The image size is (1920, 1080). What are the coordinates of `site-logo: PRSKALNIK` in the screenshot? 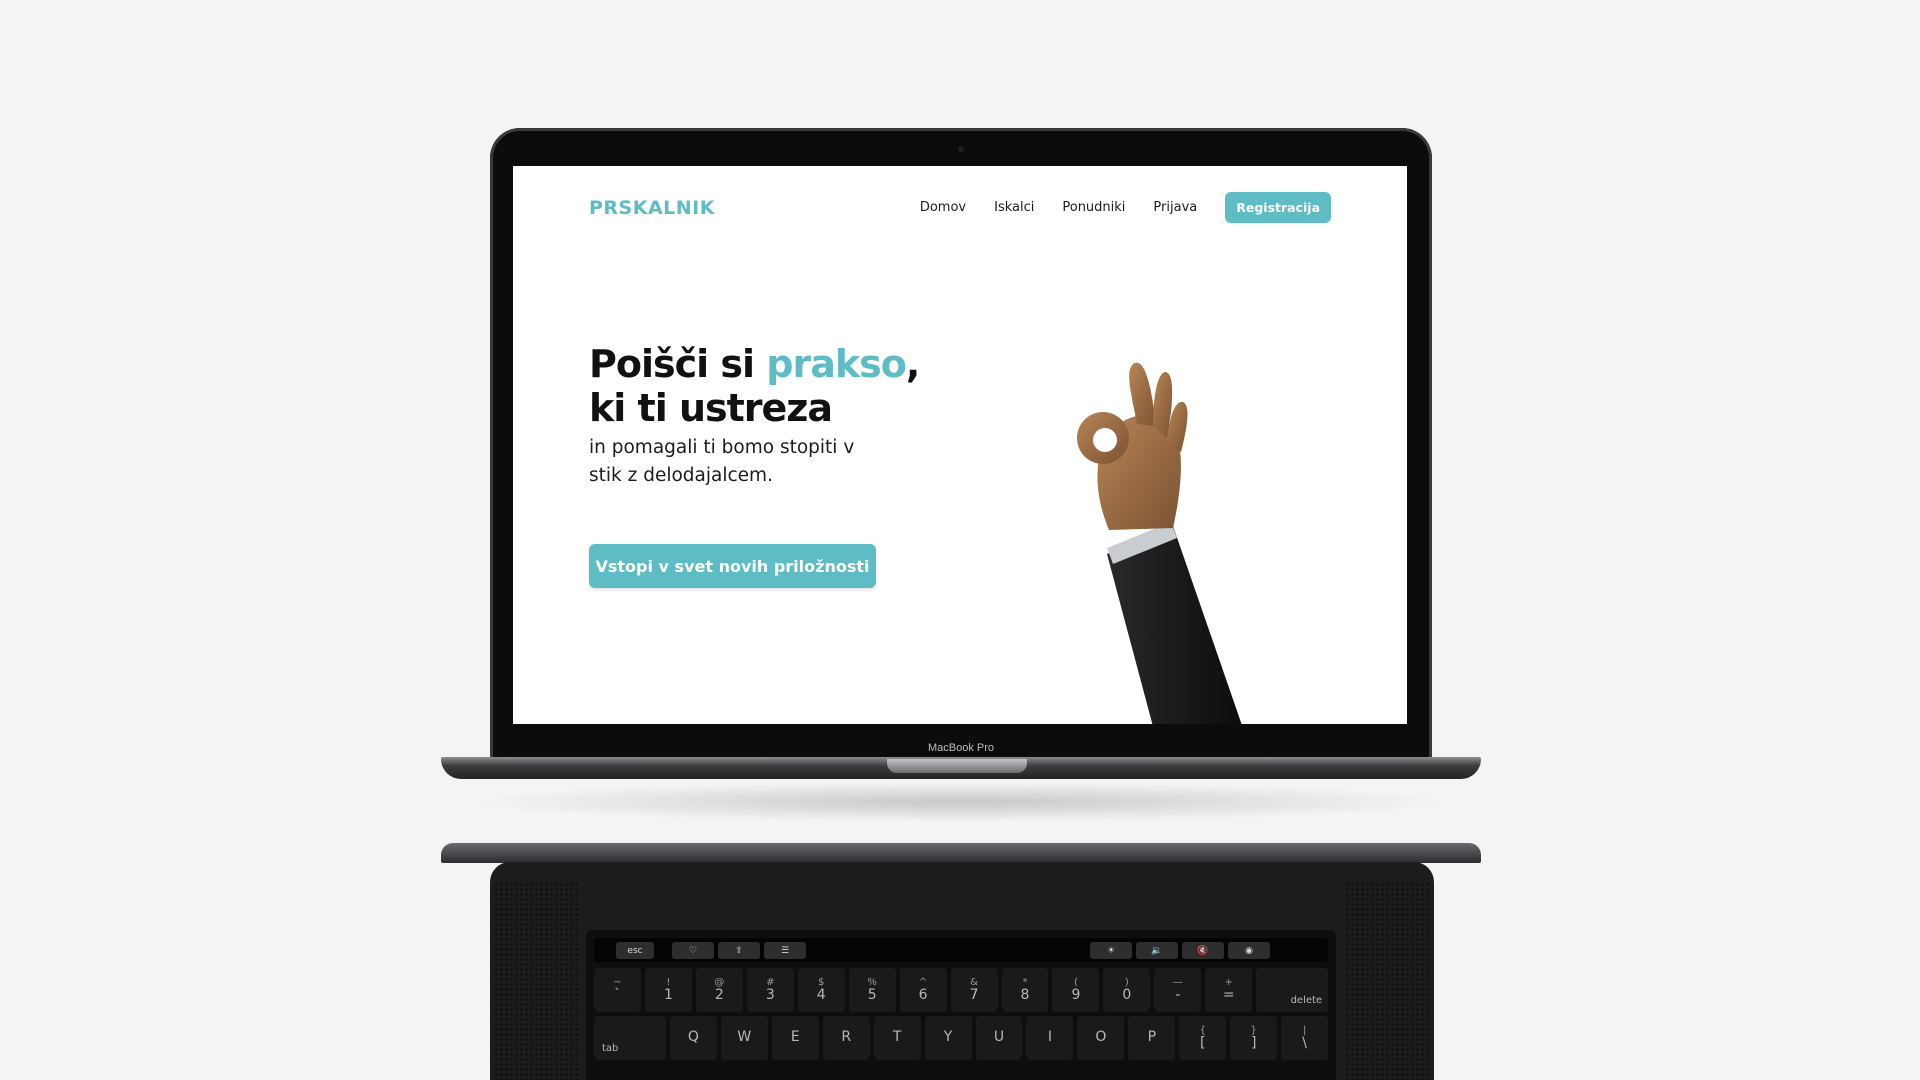 It's located at (652, 208).